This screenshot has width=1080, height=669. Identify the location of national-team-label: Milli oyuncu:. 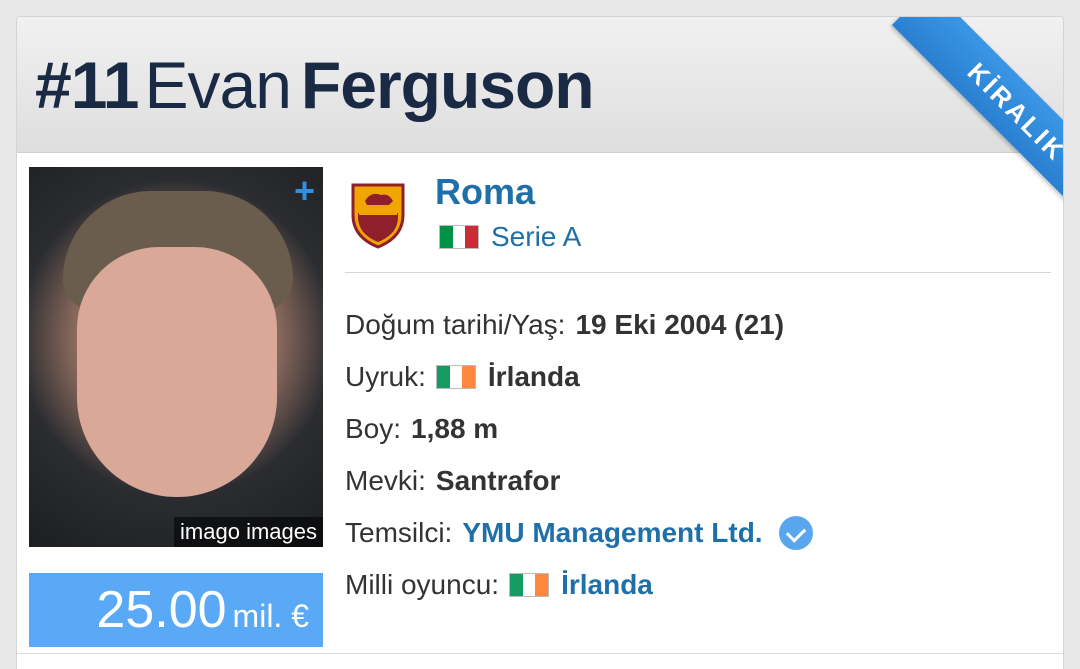
(422, 584).